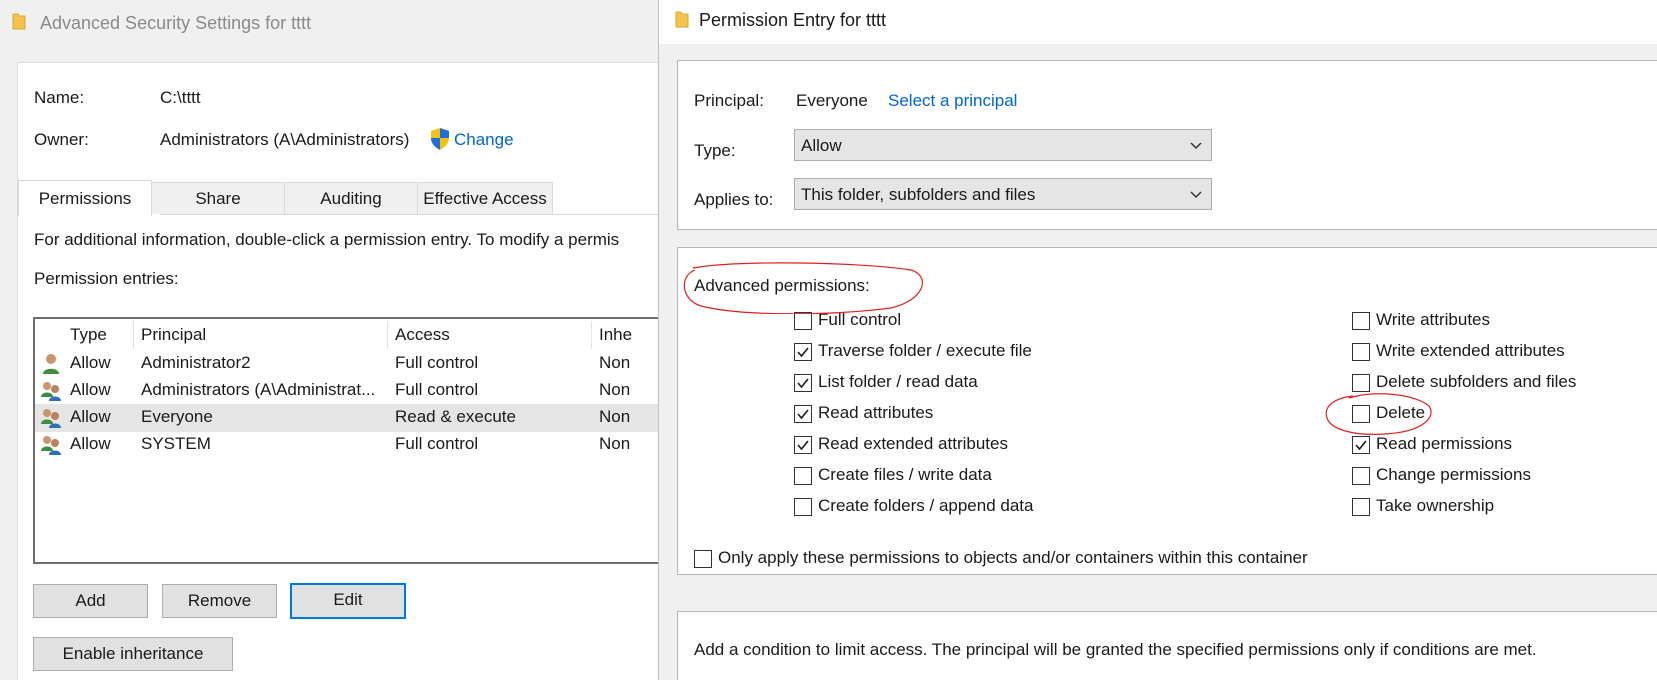 This screenshot has width=1657, height=680. Describe the element at coordinates (821, 145) in the screenshot. I see `type-dropdown-value: Allow` at that location.